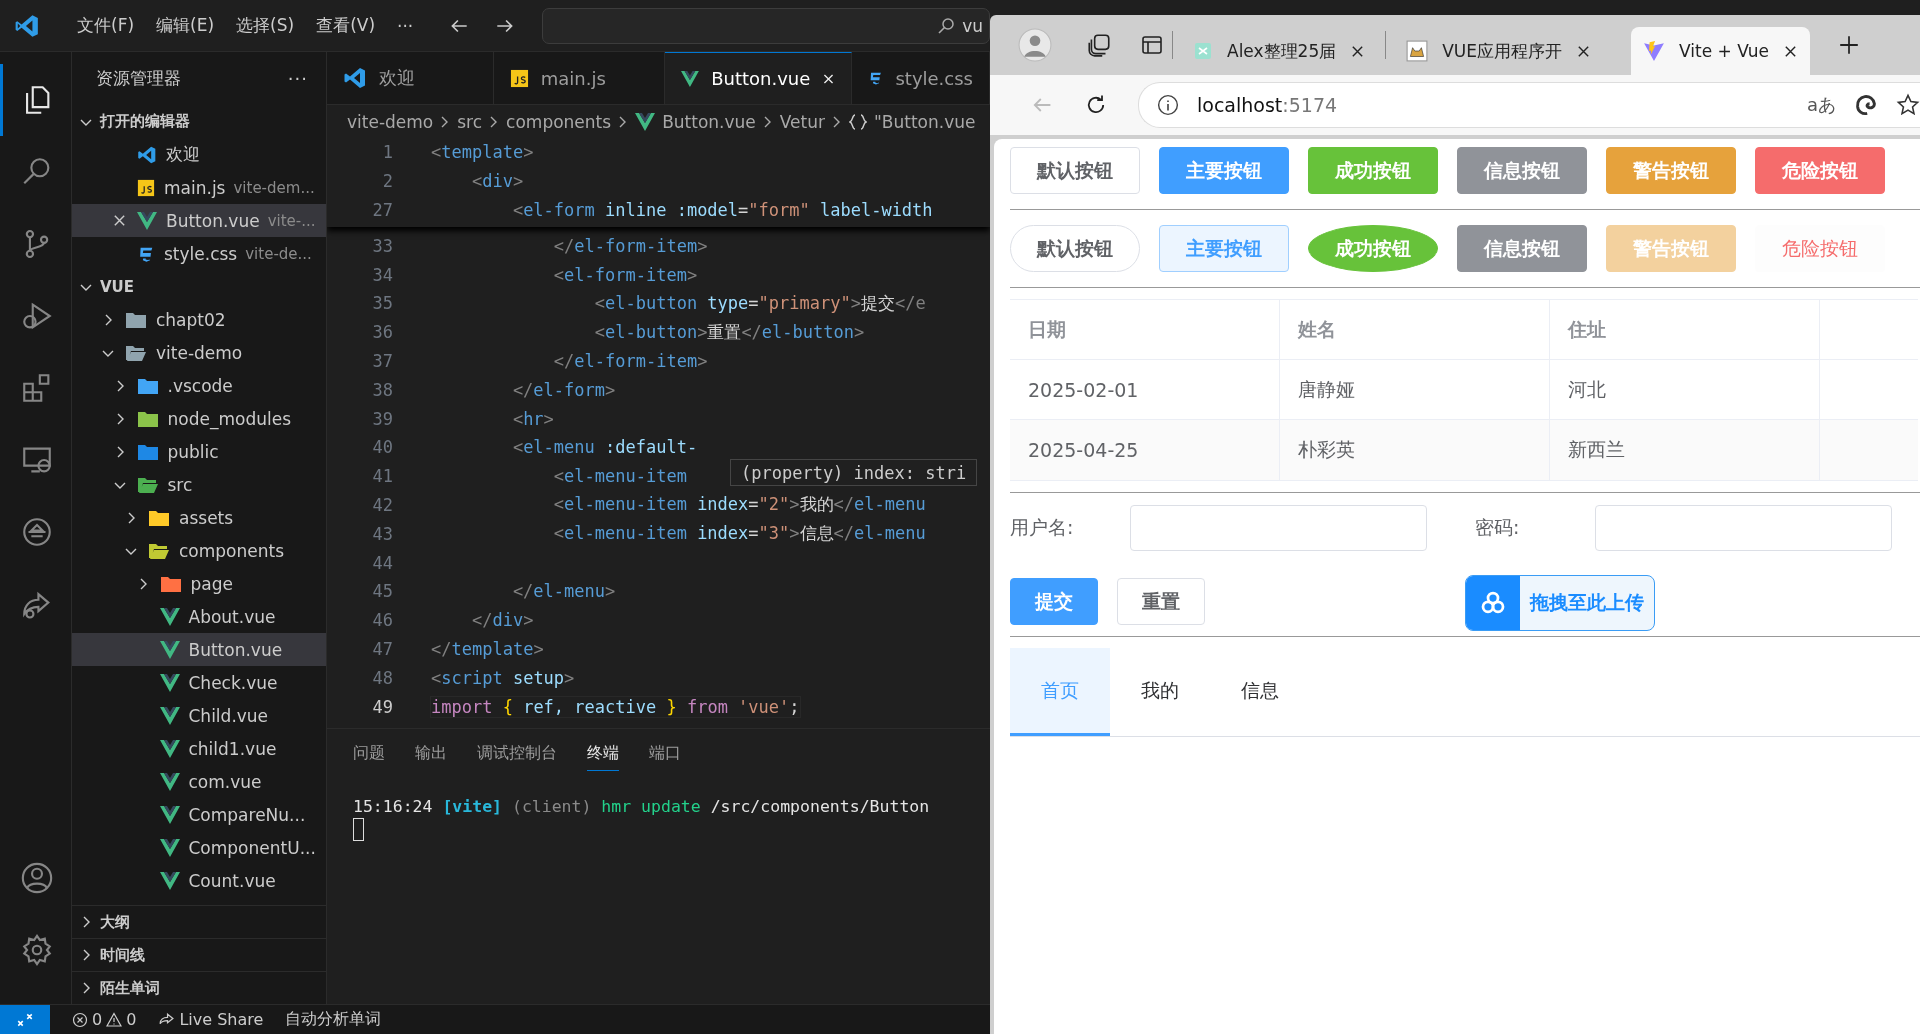 This screenshot has width=1920, height=1034. I want to click on code-line: <el-form-item>, so click(625, 274).